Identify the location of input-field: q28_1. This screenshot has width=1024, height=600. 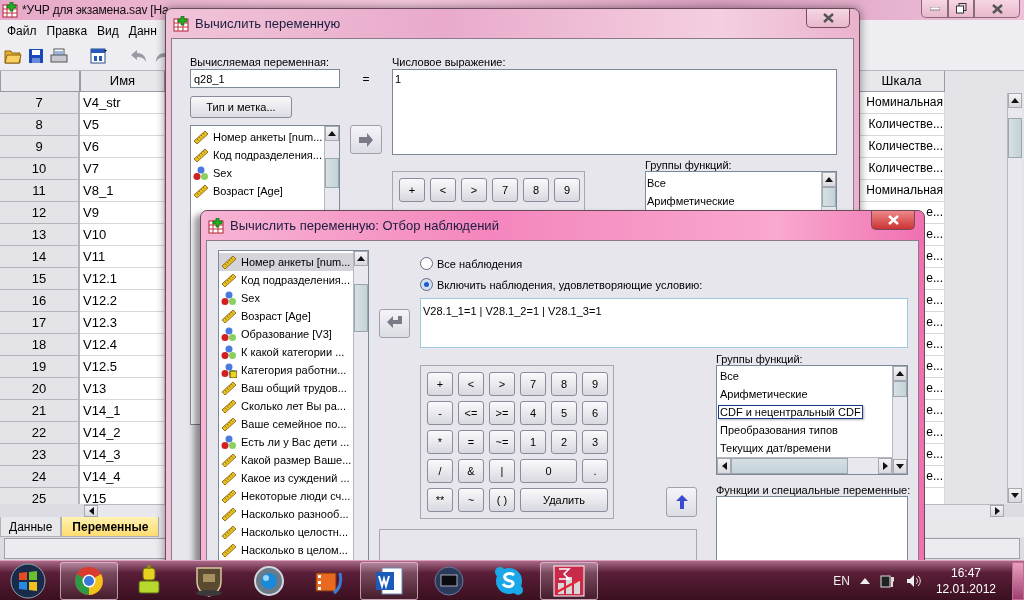
(265, 78).